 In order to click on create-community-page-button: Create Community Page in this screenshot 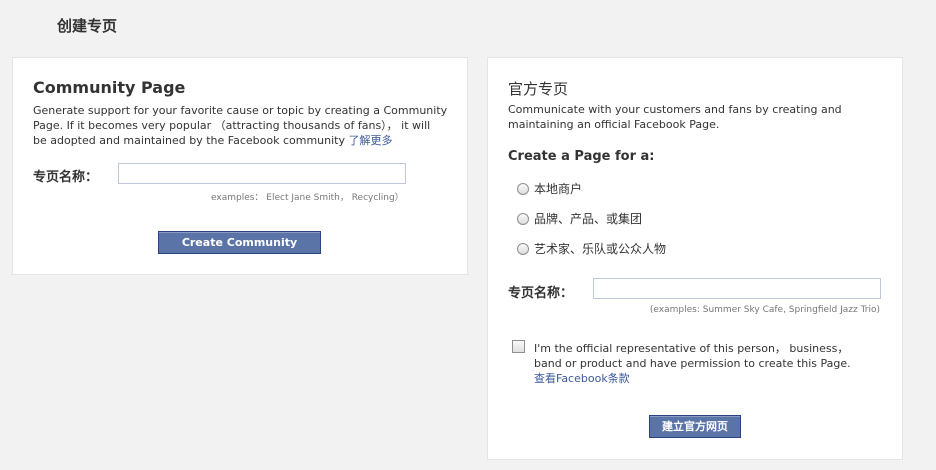, I will do `click(239, 250)`.